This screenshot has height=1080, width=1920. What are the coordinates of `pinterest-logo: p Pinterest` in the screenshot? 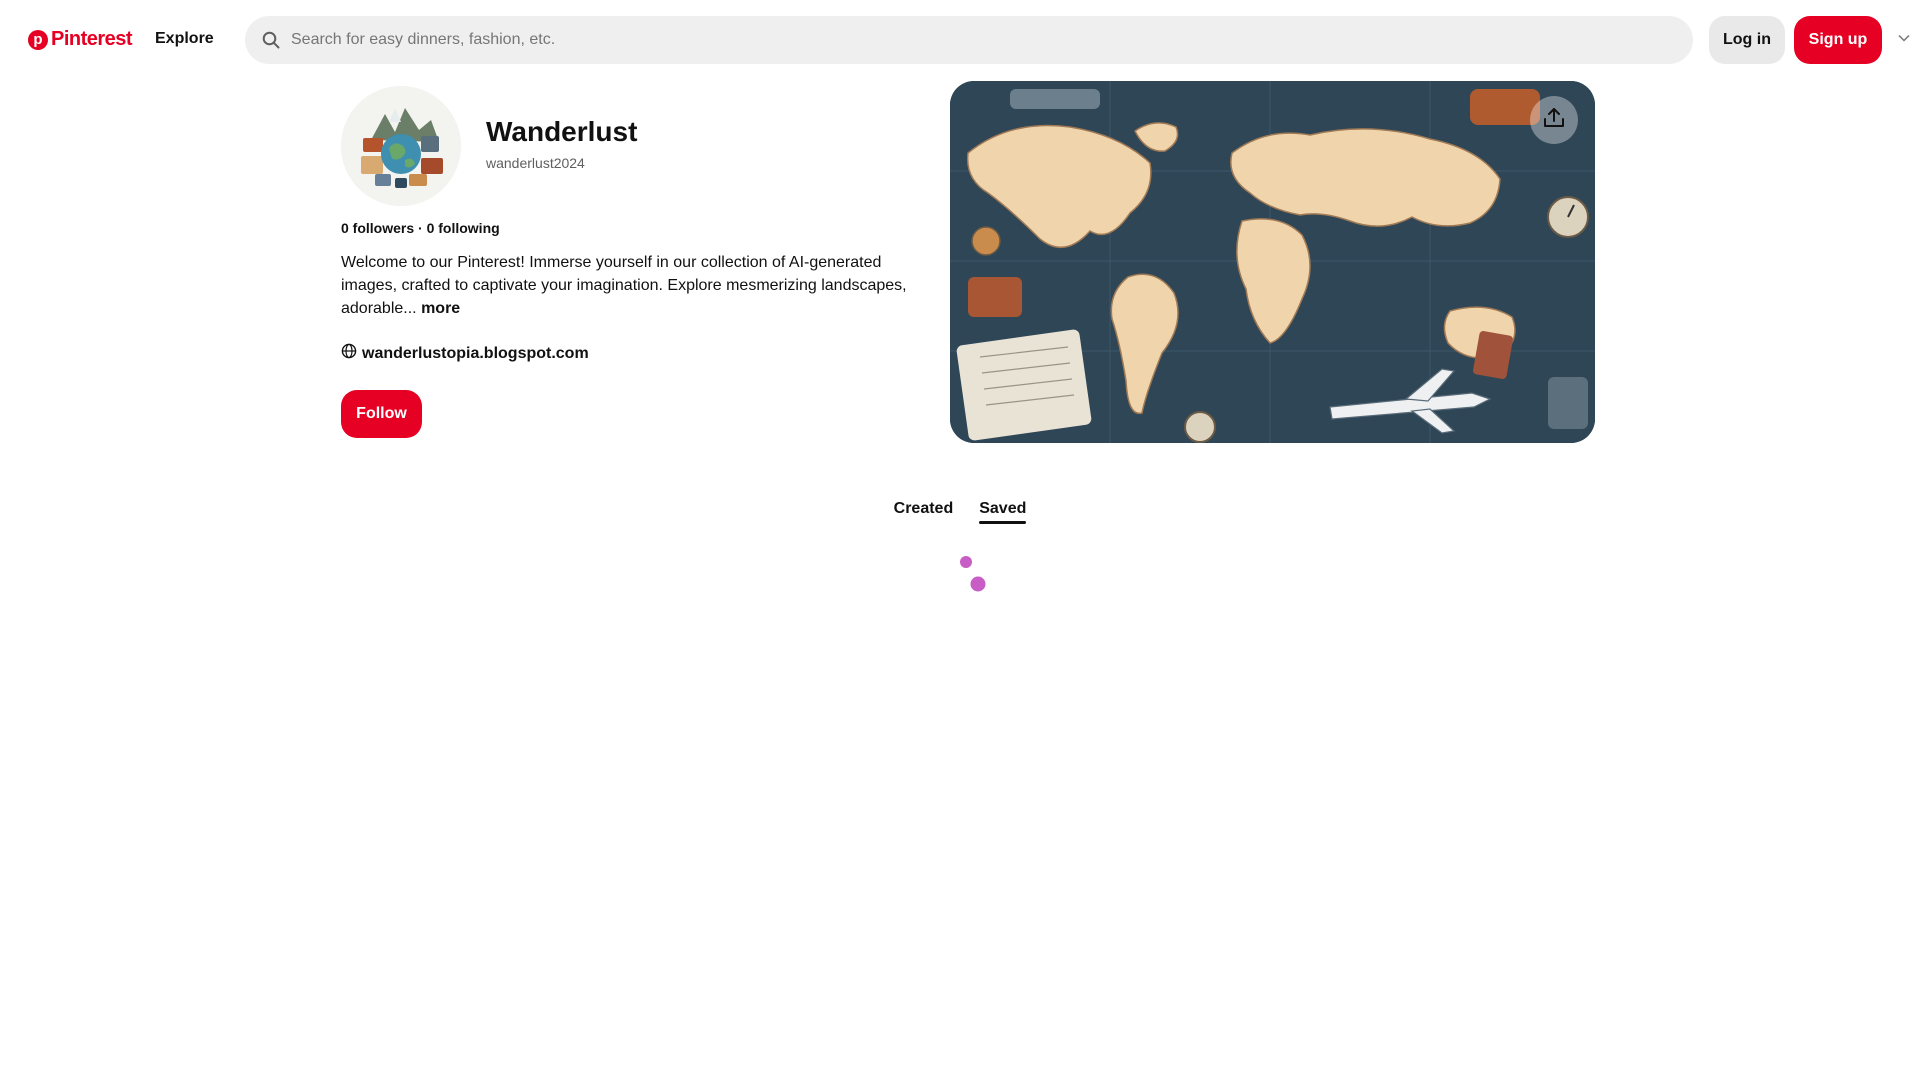 It's located at (80, 39).